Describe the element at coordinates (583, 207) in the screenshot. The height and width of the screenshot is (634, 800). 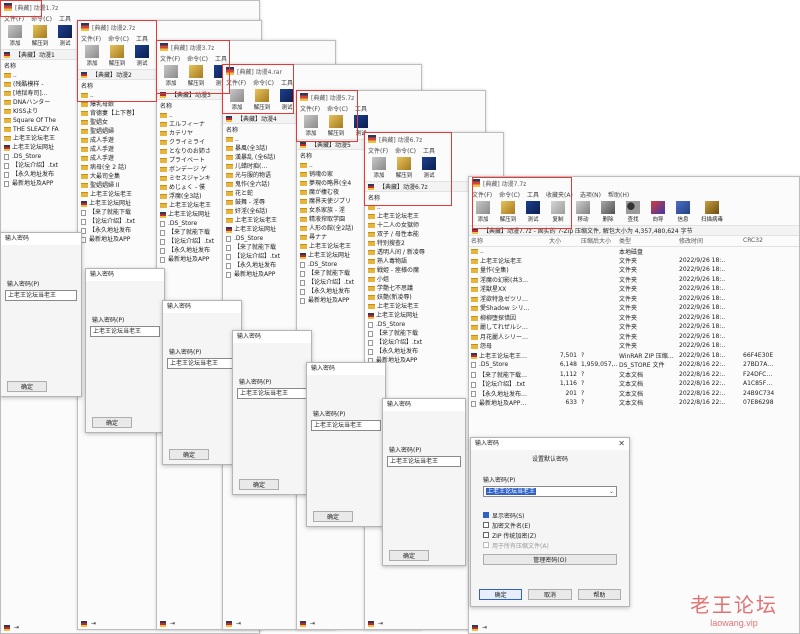
I see `move-icon` at that location.